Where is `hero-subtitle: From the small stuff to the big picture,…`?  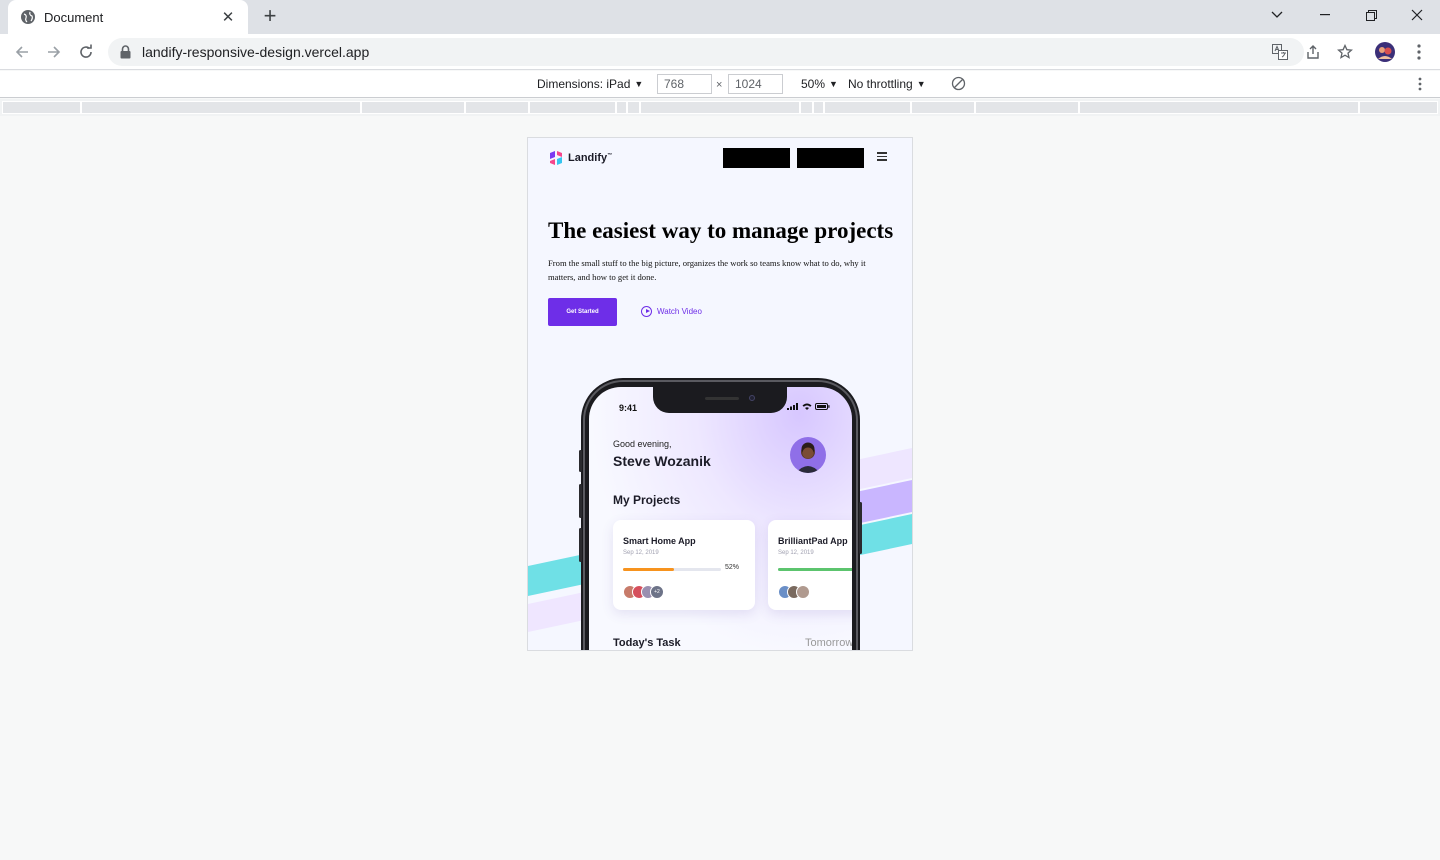 hero-subtitle: From the small stuff to the big picture,… is located at coordinates (707, 270).